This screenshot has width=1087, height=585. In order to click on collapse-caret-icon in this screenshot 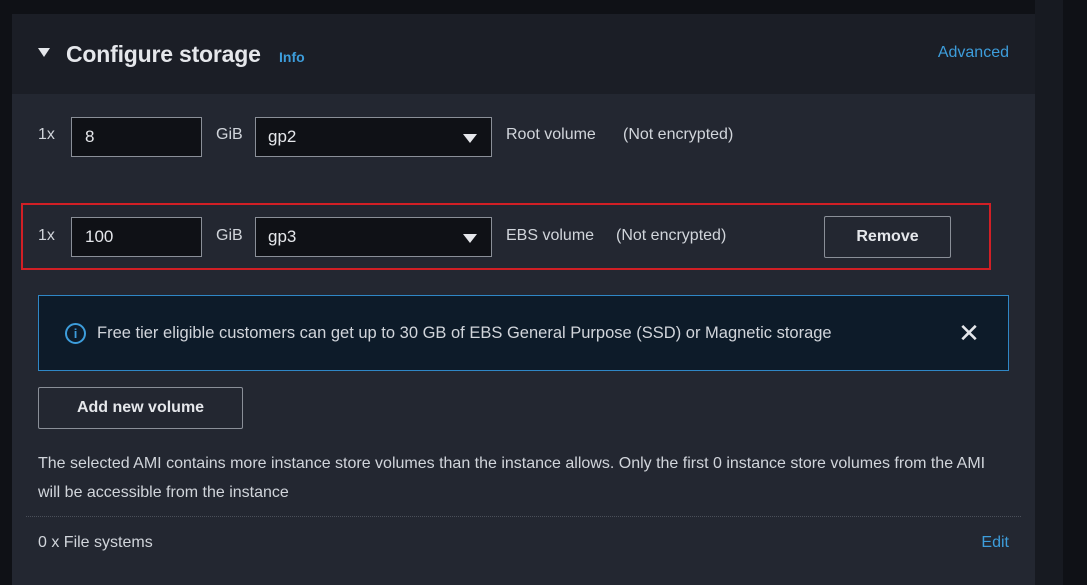, I will do `click(44, 52)`.